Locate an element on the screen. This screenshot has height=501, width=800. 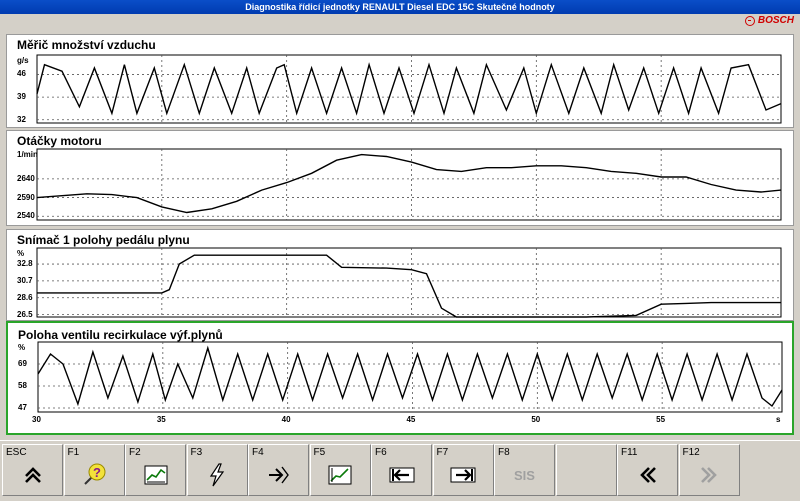
y-tick-label: 32.8 is located at coordinates (25, 264).